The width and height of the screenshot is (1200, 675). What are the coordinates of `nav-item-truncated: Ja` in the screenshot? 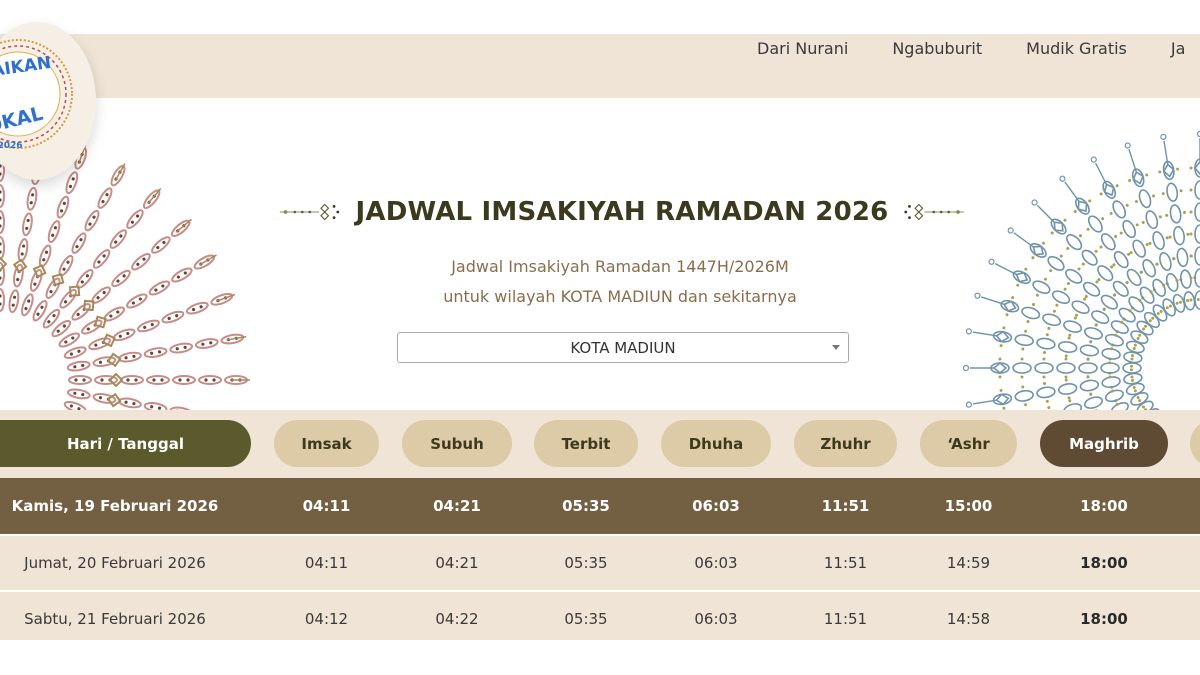 It's located at (1178, 48).